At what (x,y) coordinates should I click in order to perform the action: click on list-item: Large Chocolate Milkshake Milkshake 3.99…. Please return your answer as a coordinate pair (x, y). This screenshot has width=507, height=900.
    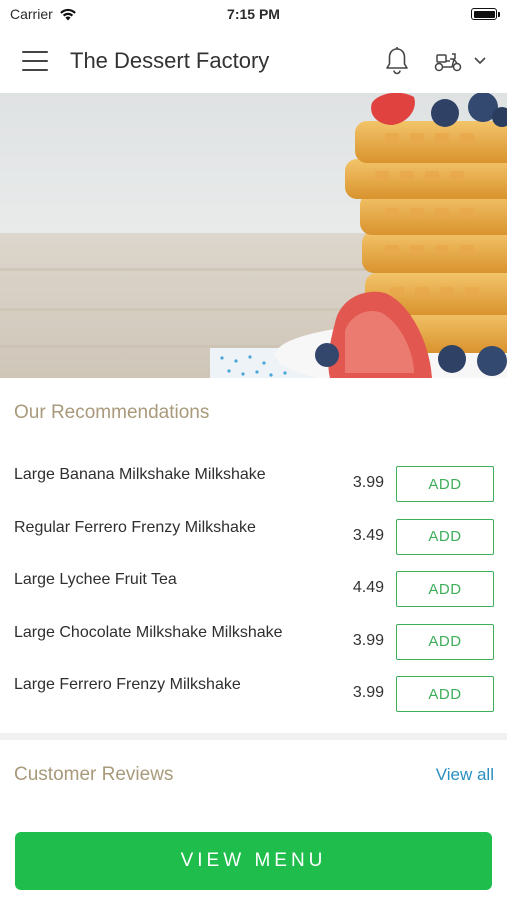
    Looking at the image, I should click on (253, 642).